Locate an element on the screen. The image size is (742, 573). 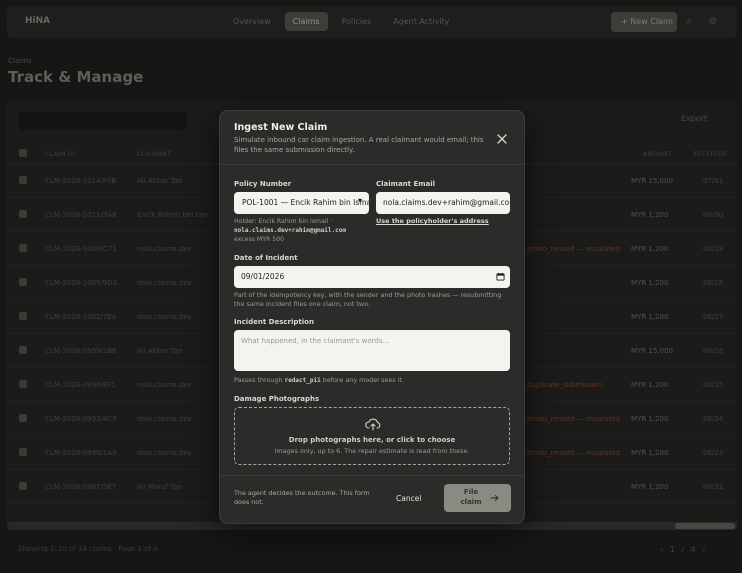
description-help-post: before any model sees it. is located at coordinates (363, 380).